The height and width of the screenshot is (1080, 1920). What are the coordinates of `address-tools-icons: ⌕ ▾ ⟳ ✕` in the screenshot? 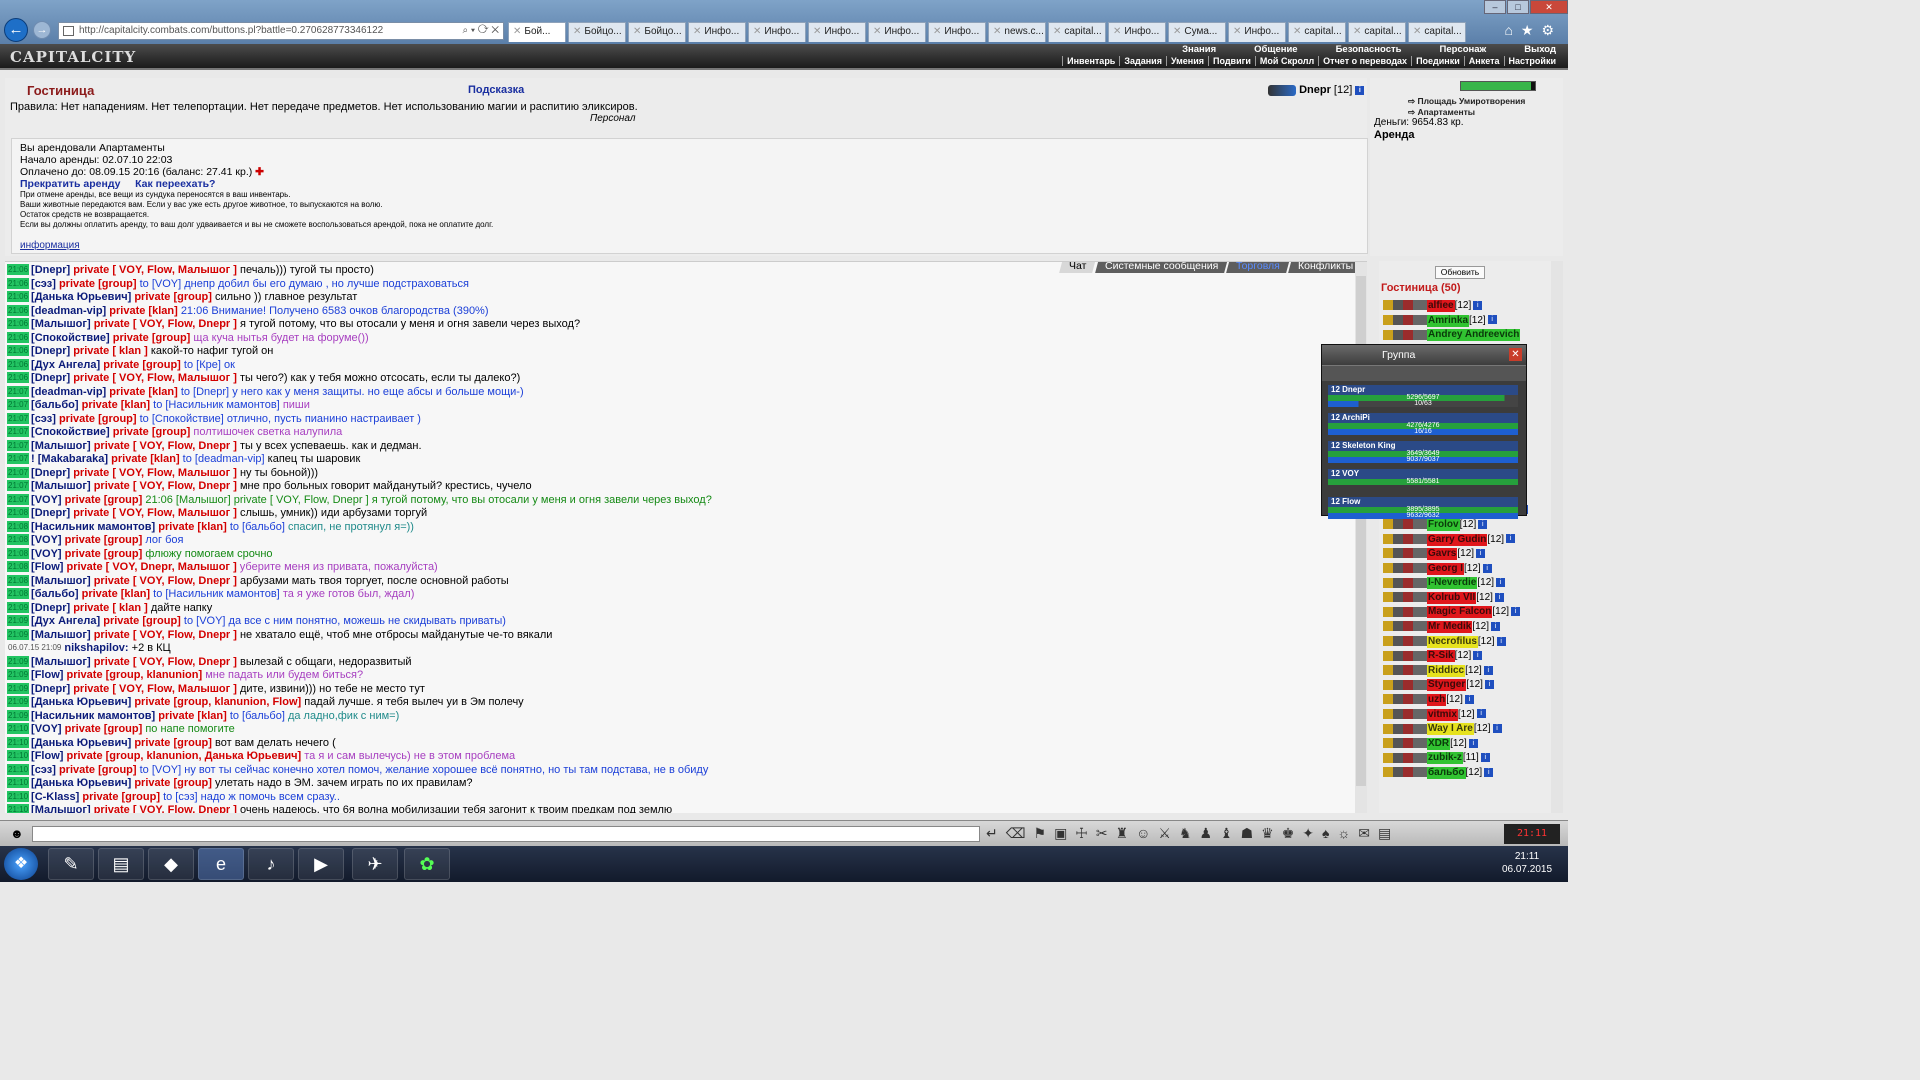 It's located at (481, 31).